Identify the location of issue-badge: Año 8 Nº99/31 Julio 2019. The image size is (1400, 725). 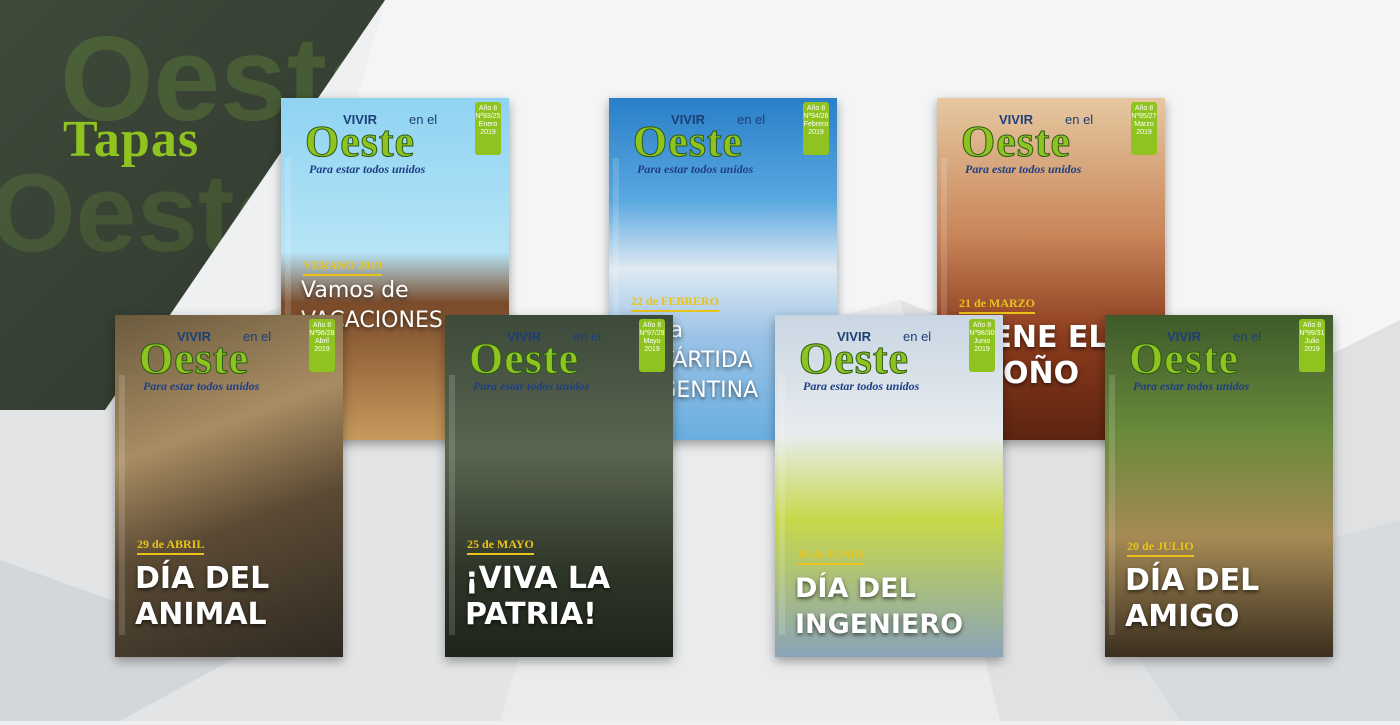
(1312, 345).